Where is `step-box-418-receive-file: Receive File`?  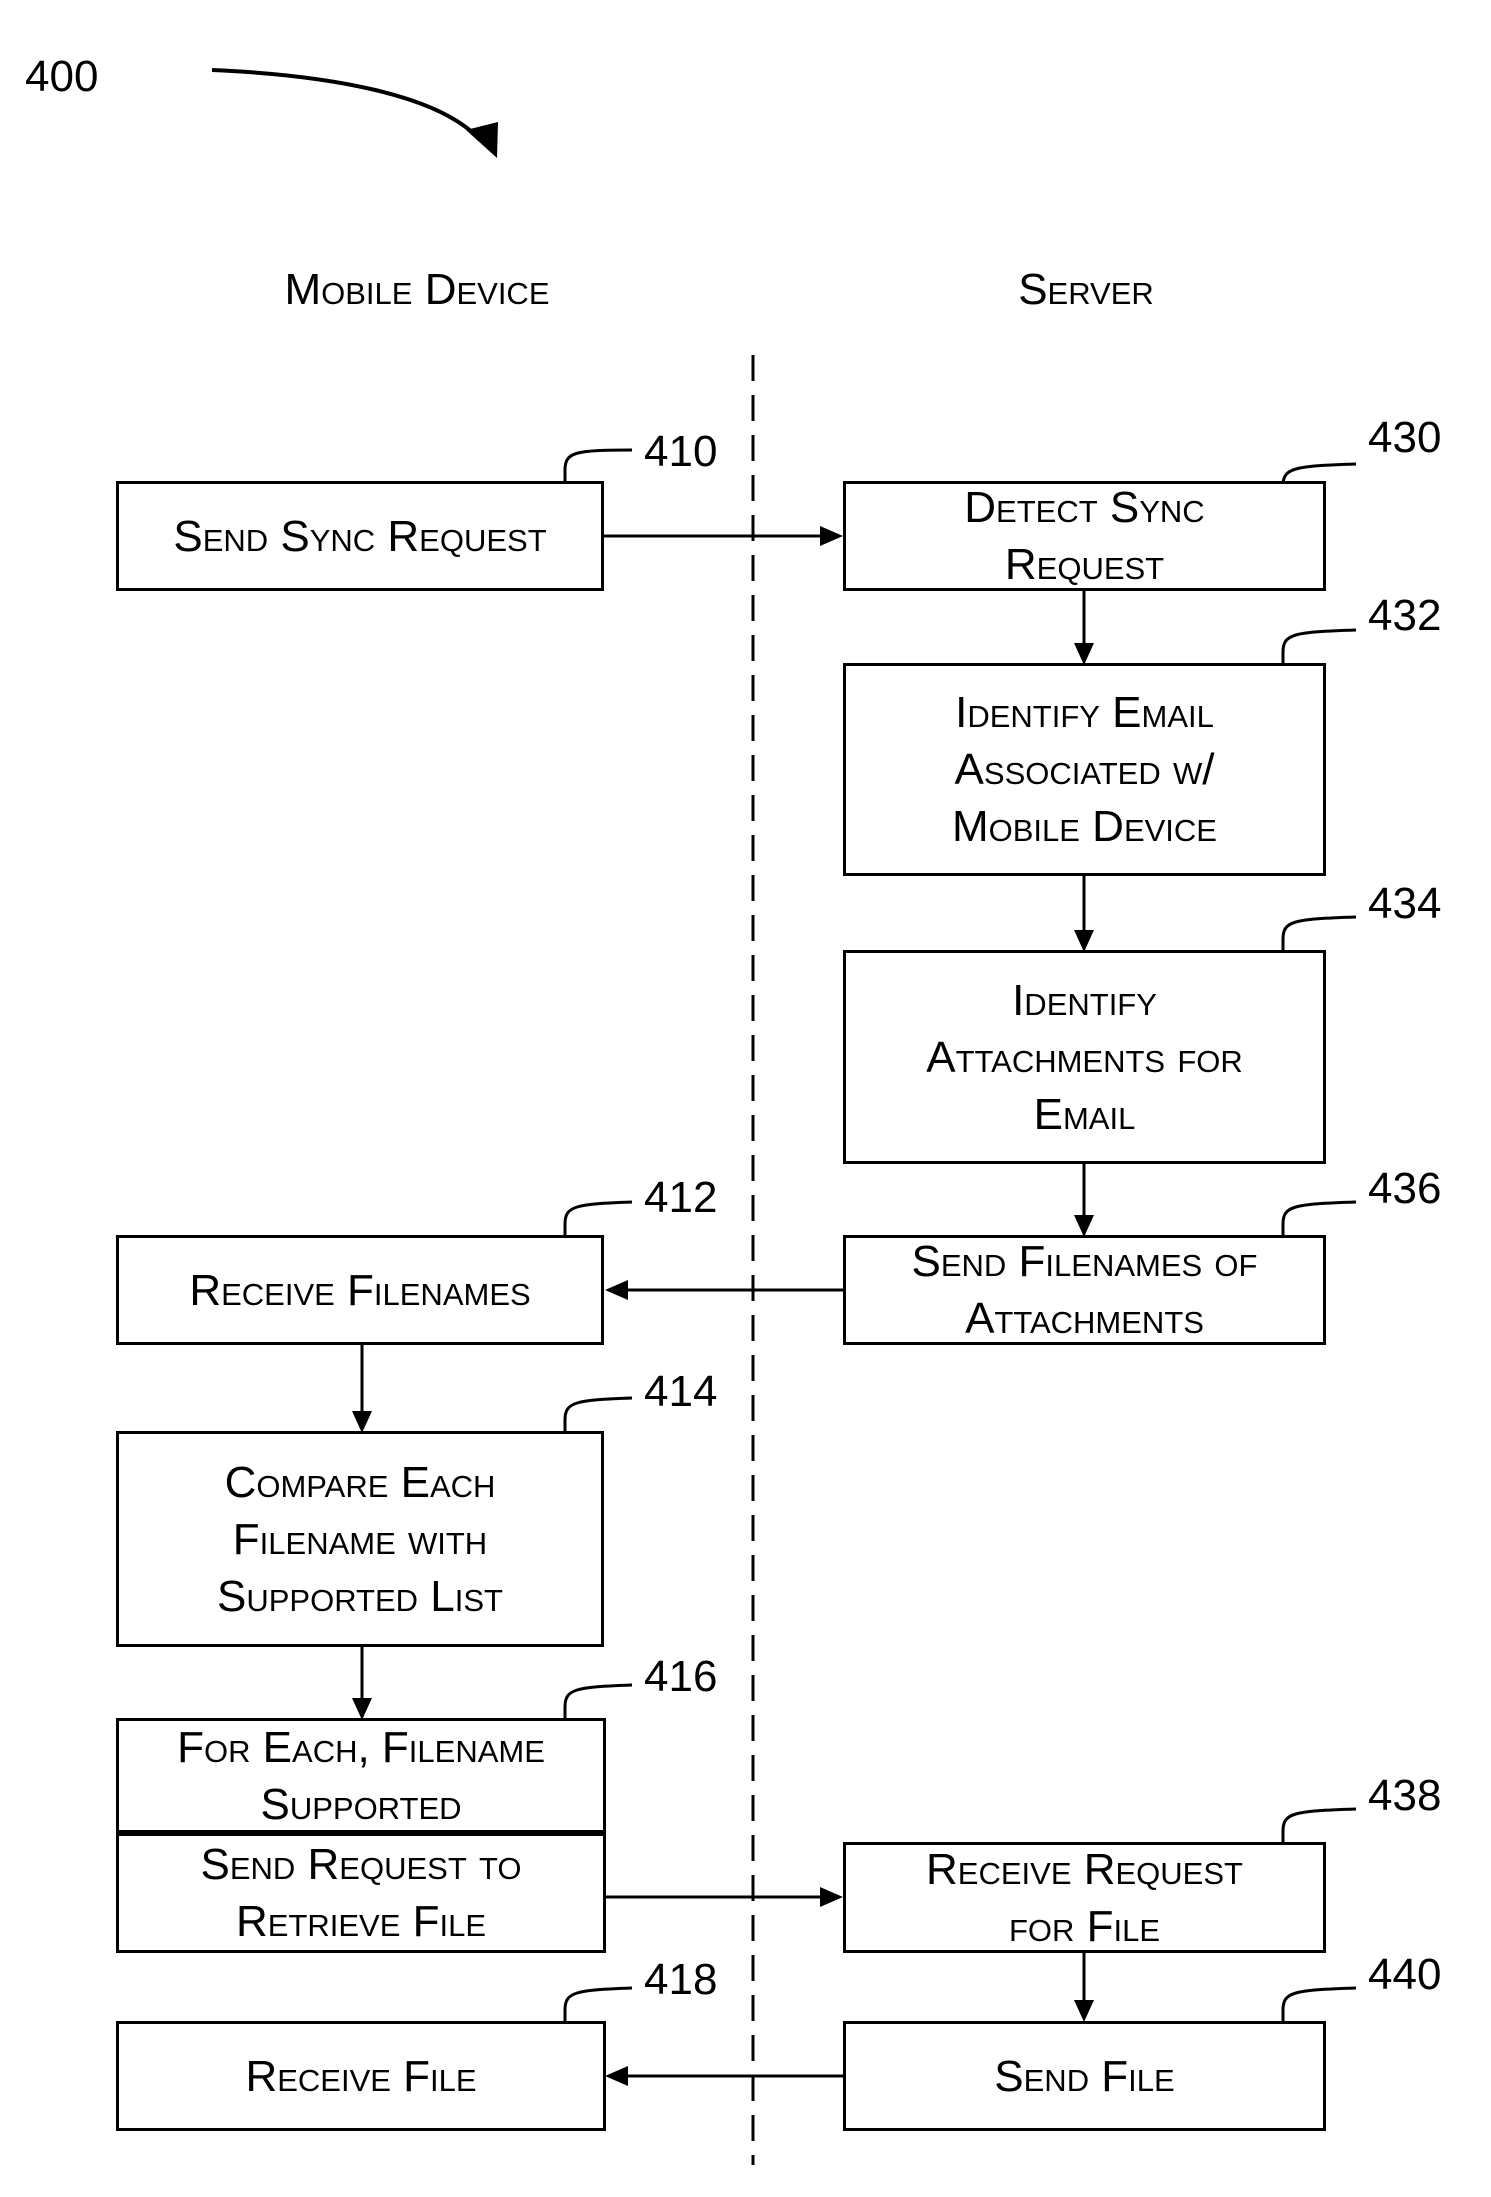 step-box-418-receive-file: Receive File is located at coordinates (361, 2076).